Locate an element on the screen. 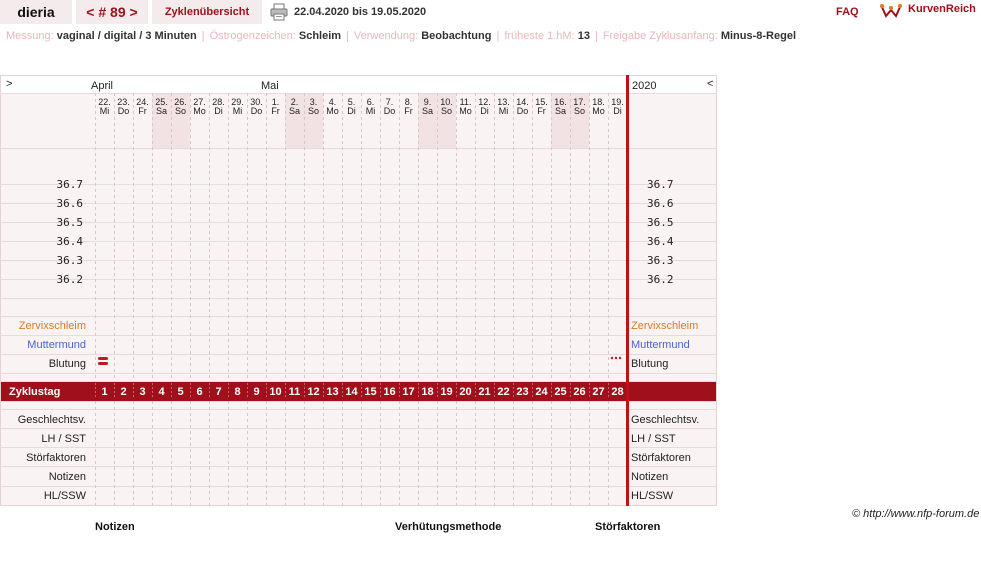 This screenshot has width=981, height=585. footer-disturb-heading: Störfaktoren is located at coordinates (628, 527).